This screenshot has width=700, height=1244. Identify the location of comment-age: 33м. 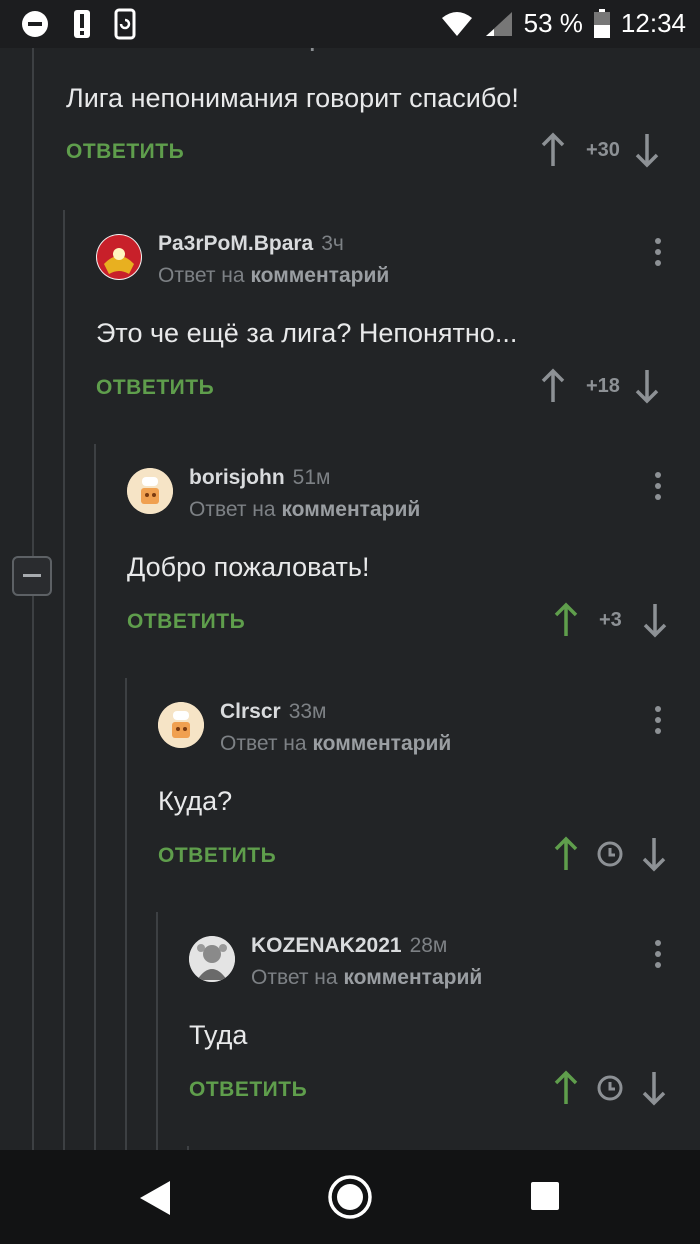
(307, 711).